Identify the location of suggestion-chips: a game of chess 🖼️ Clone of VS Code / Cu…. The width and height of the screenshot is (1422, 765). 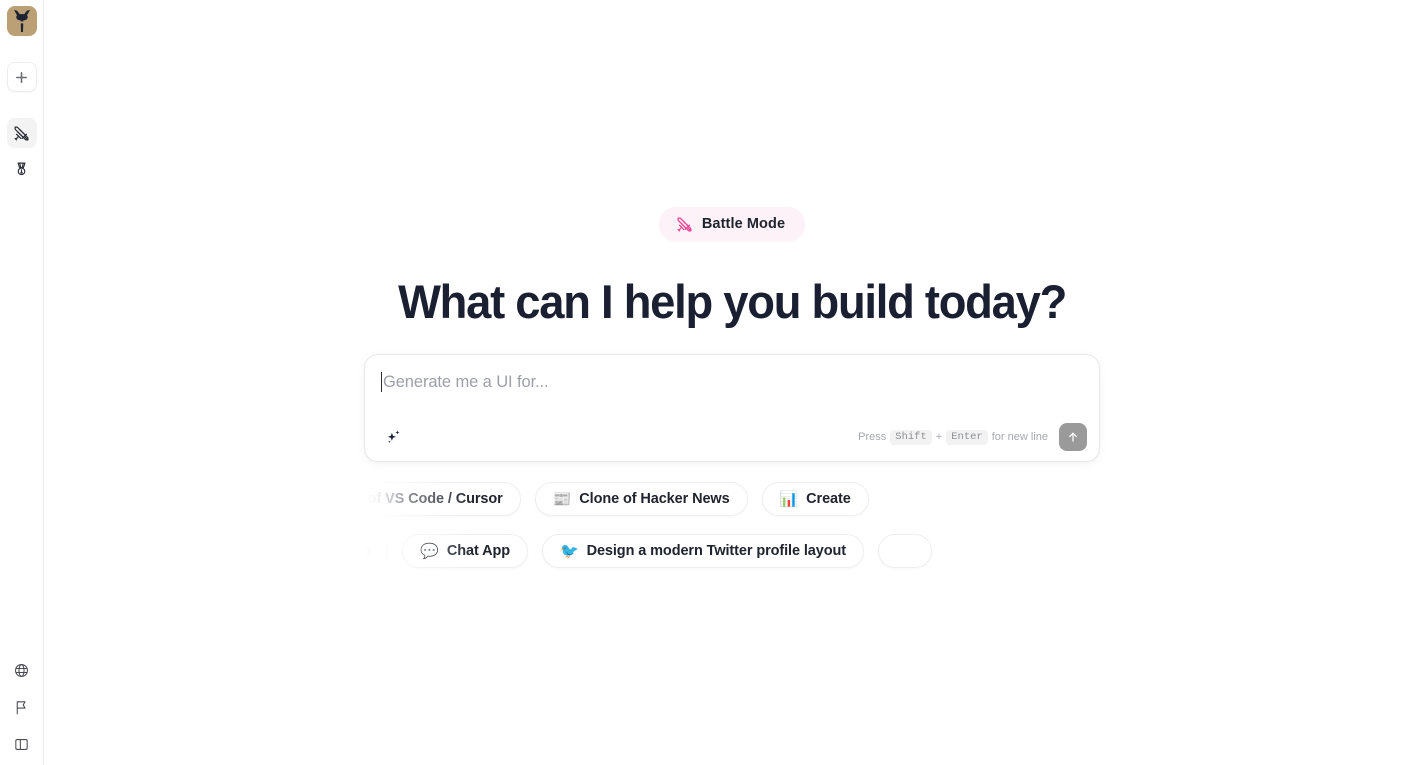
(732, 534).